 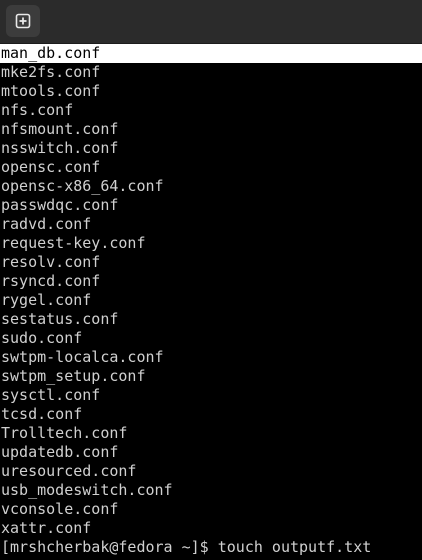 What do you see at coordinates (51, 395) in the screenshot?
I see `terminal-line: sysctl.conf` at bounding box center [51, 395].